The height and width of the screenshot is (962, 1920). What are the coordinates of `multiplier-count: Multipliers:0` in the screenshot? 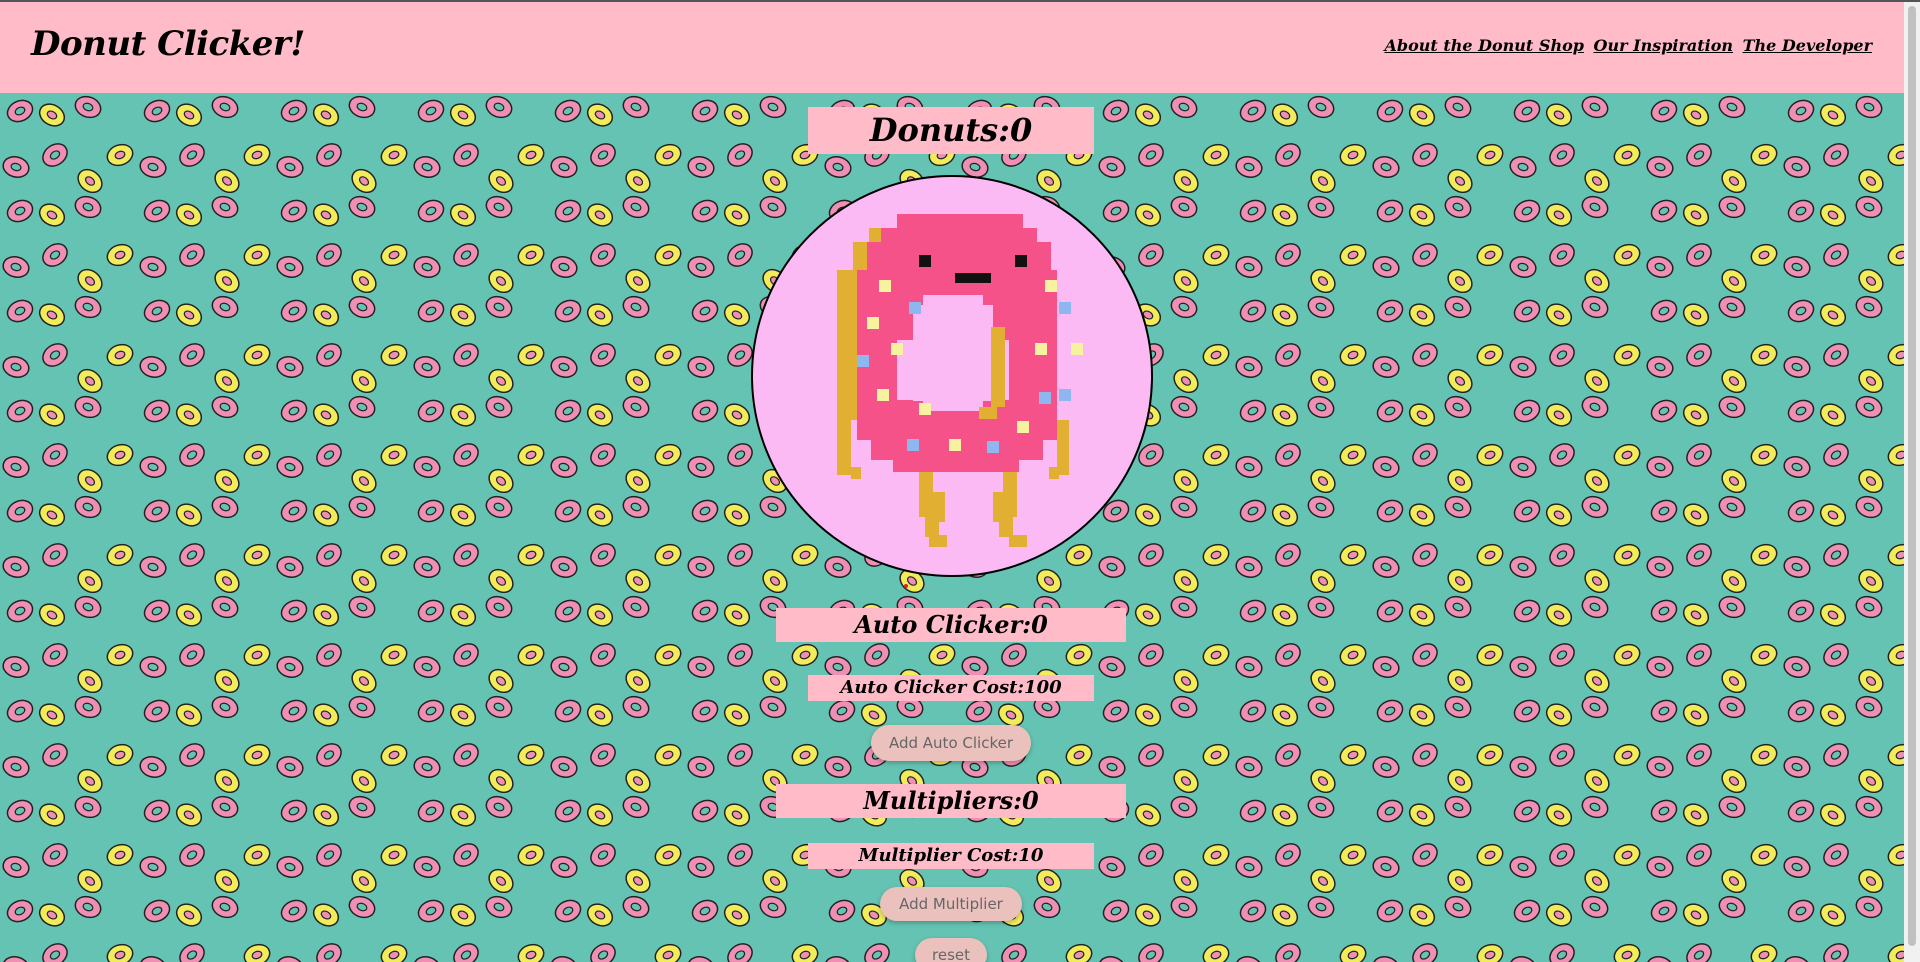 It's located at (951, 801).